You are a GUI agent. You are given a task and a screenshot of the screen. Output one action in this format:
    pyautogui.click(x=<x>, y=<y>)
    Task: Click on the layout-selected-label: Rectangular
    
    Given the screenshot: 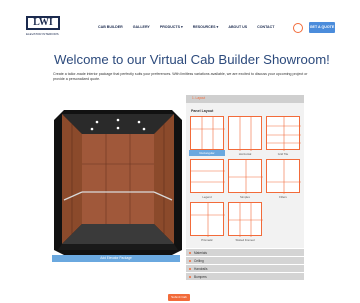 What is the action you would take?
    pyautogui.click(x=207, y=153)
    